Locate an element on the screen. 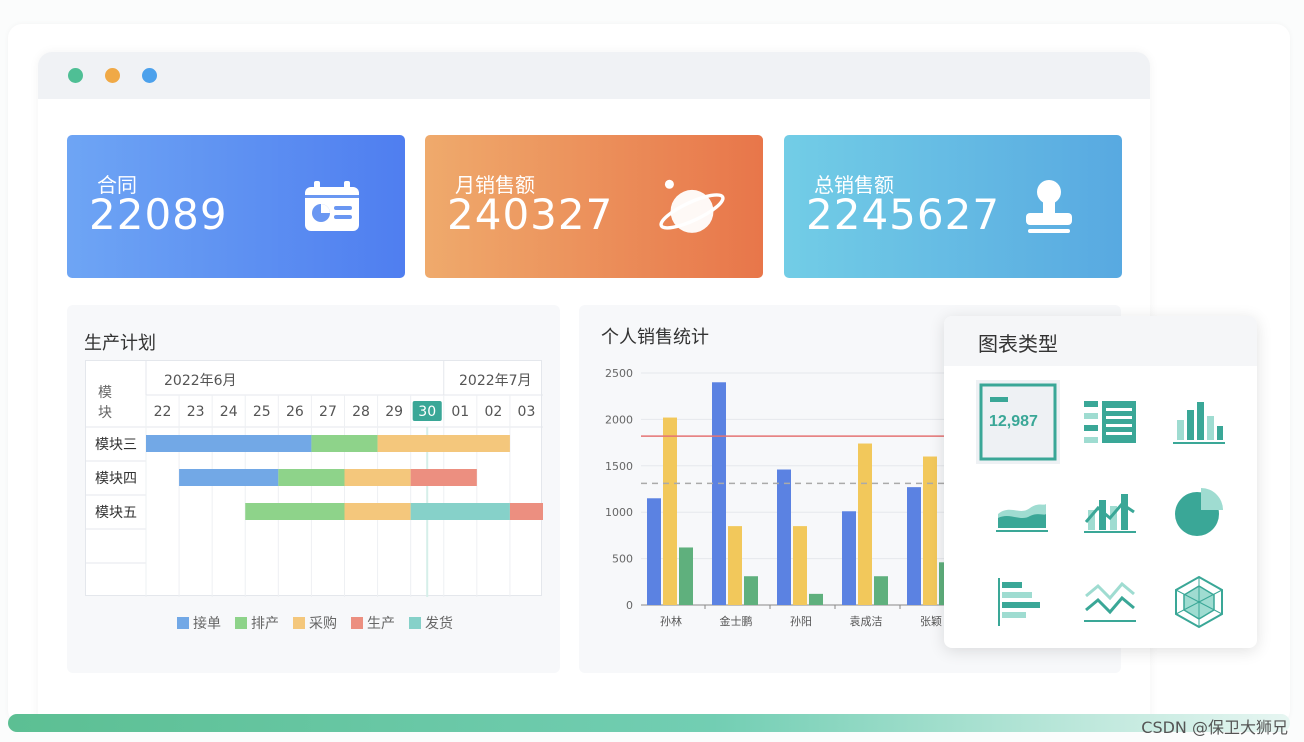 The image size is (1304, 742). day-label: 22 is located at coordinates (163, 412).